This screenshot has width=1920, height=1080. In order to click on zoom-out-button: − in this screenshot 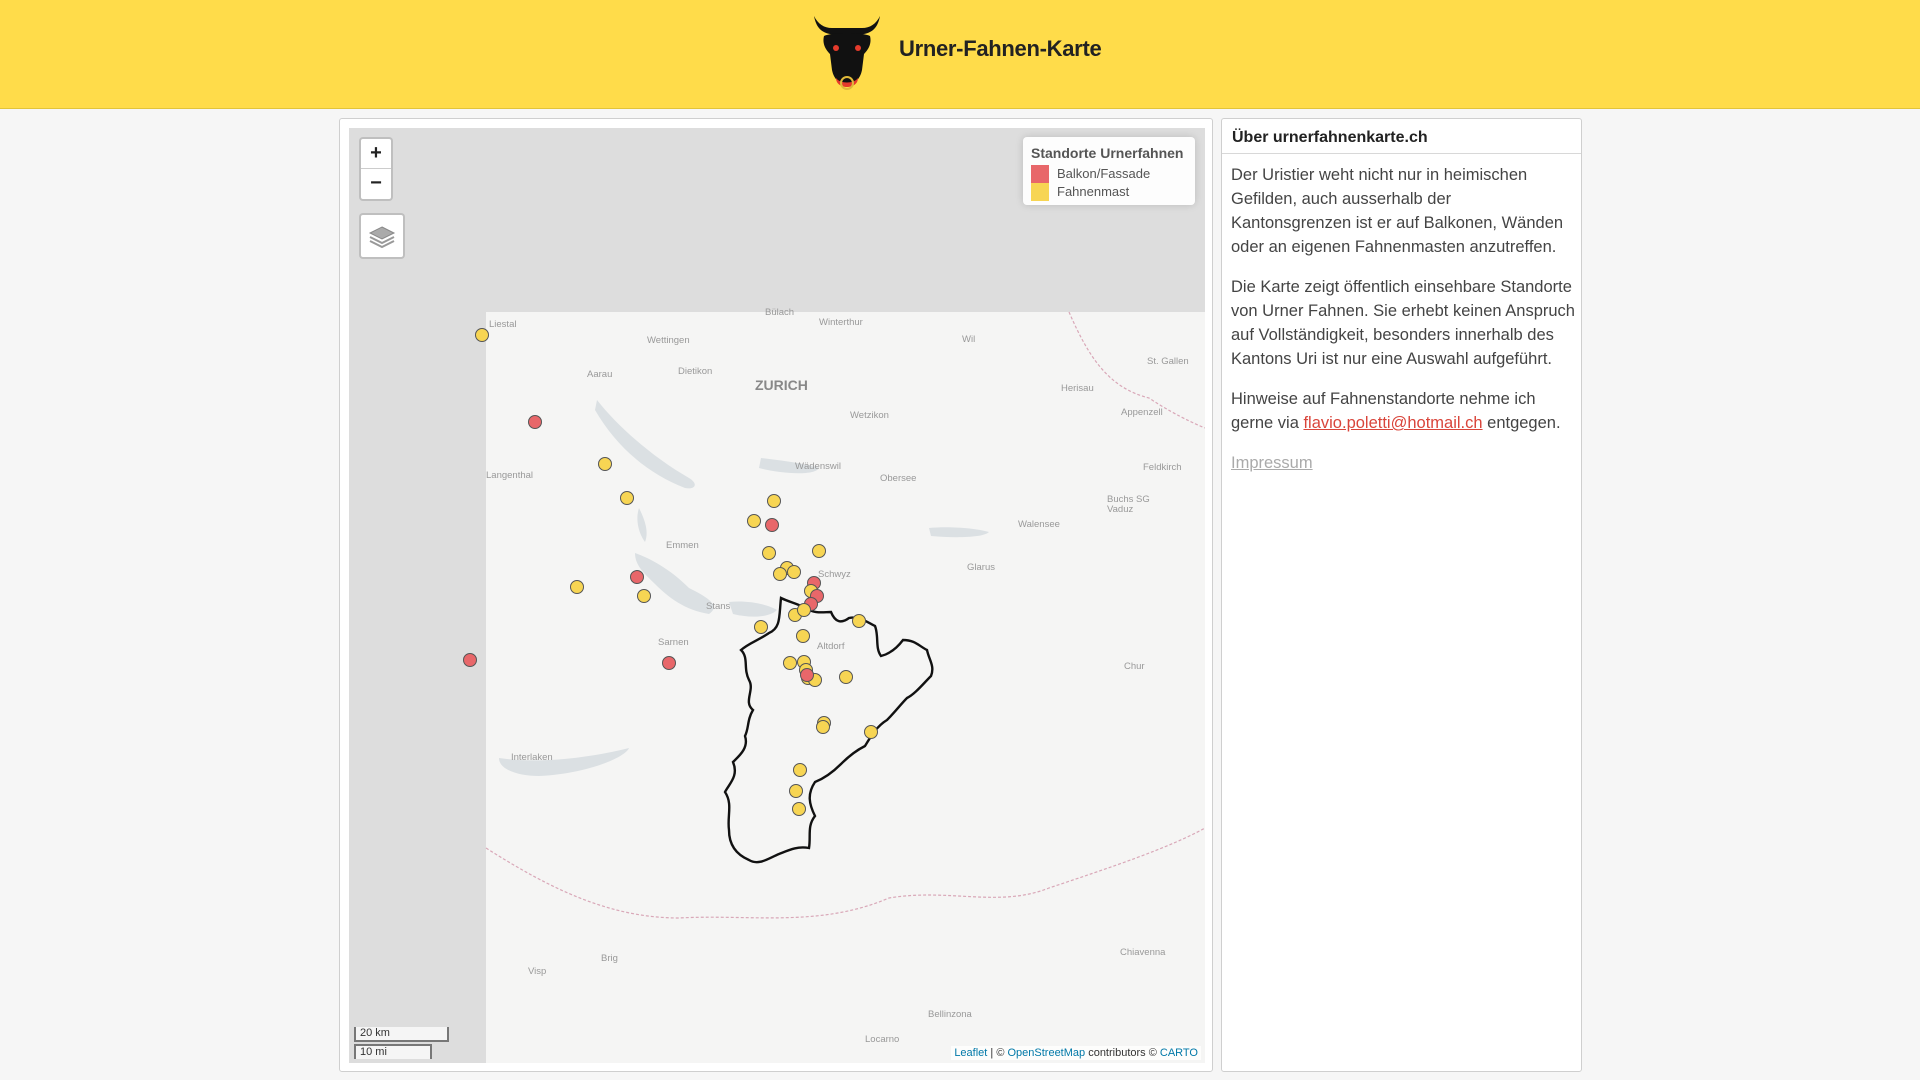, I will do `click(376, 183)`.